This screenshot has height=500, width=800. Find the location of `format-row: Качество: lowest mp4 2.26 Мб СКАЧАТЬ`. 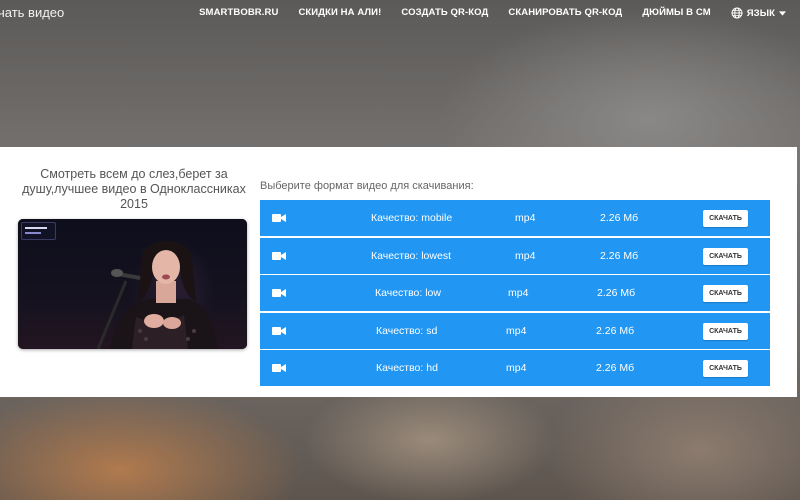

format-row: Качество: lowest mp4 2.26 Мб СКАЧАТЬ is located at coordinates (515, 255).